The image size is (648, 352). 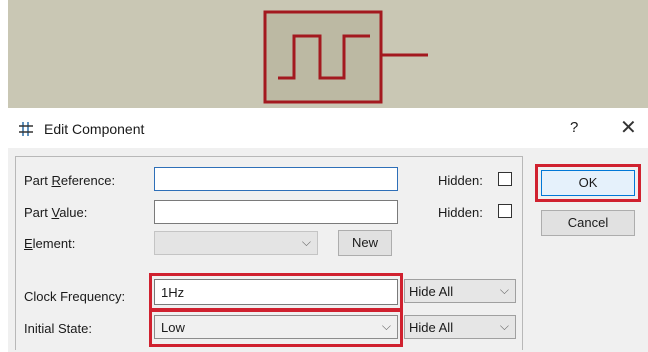 I want to click on element-select: ⌵, so click(x=236, y=243).